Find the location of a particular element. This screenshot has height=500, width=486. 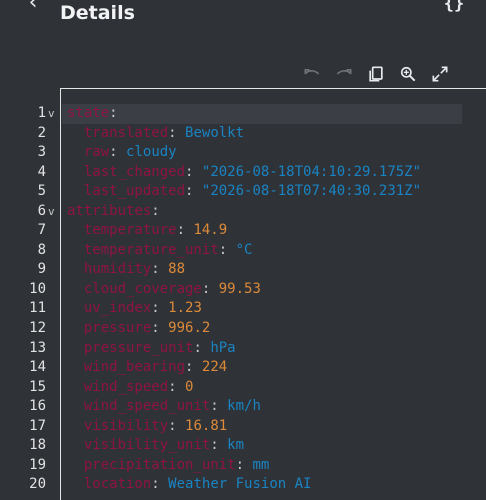

json-toggle-button: {} is located at coordinates (454, 9).